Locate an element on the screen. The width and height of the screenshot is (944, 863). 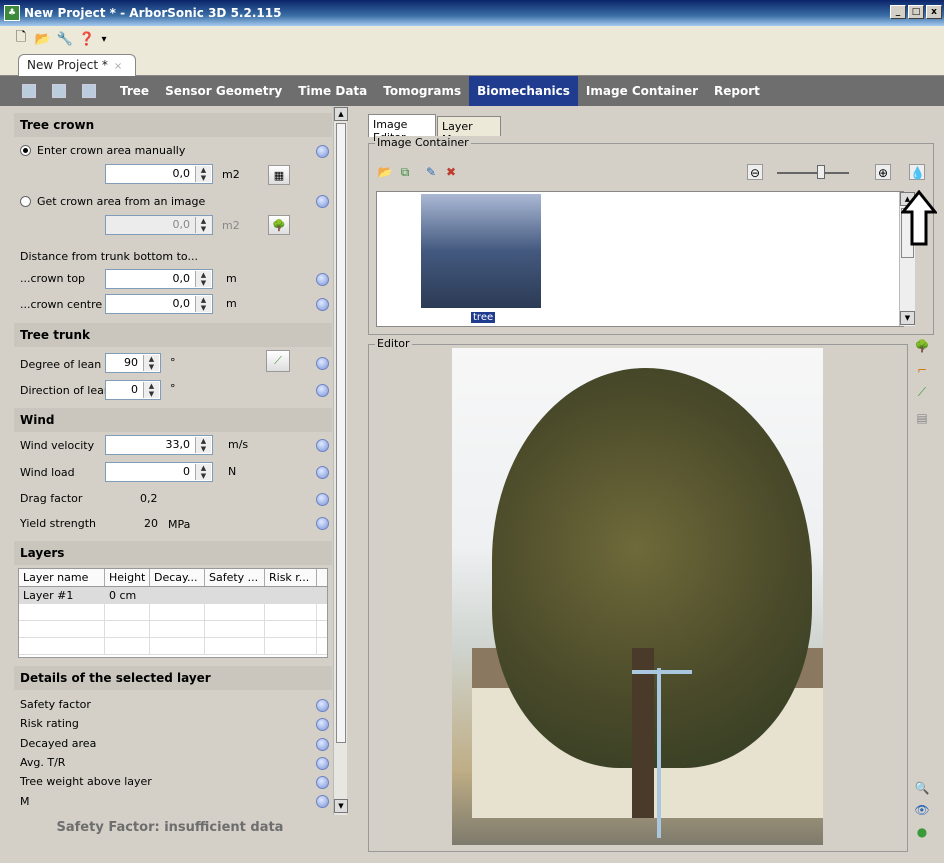
lean-input: 90 ▲ ▼ is located at coordinates (133, 363).